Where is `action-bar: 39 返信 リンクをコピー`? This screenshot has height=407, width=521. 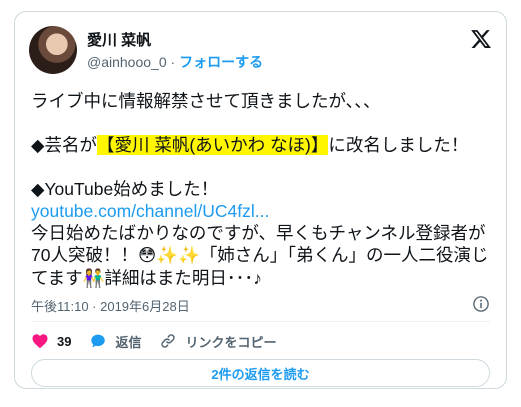
action-bar: 39 返信 リンクをコピー is located at coordinates (163, 341).